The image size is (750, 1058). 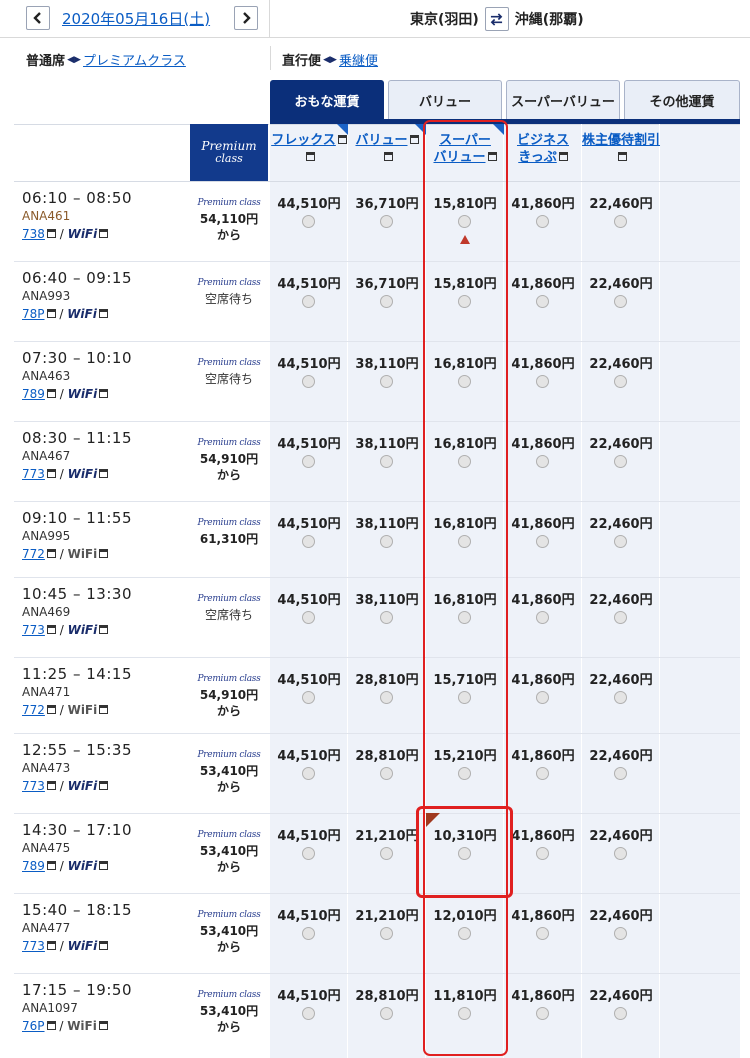 I want to click on aircraft-link: 76P, so click(x=33, y=1026).